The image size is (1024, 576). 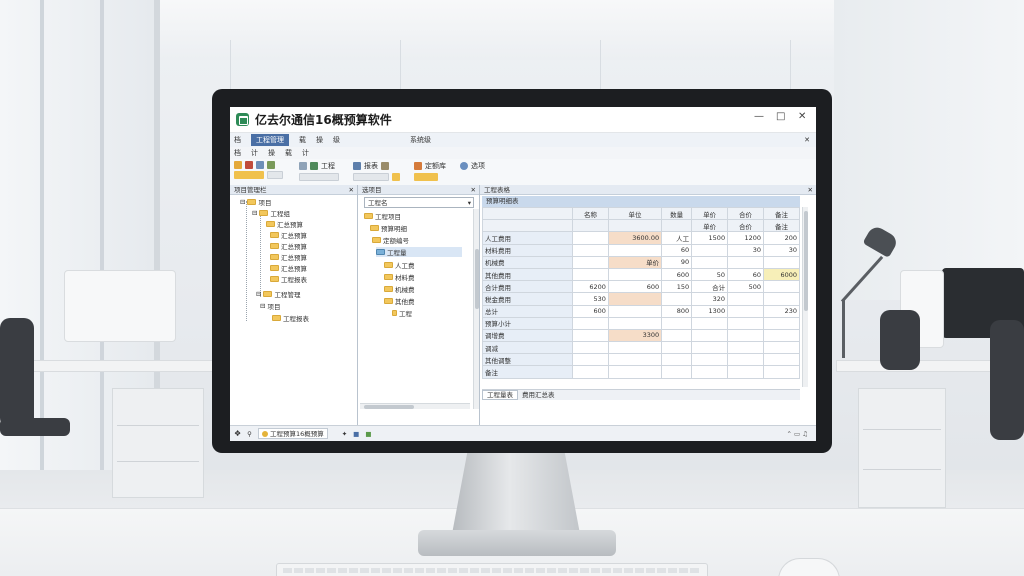 I want to click on grid-button, so click(x=319, y=177).